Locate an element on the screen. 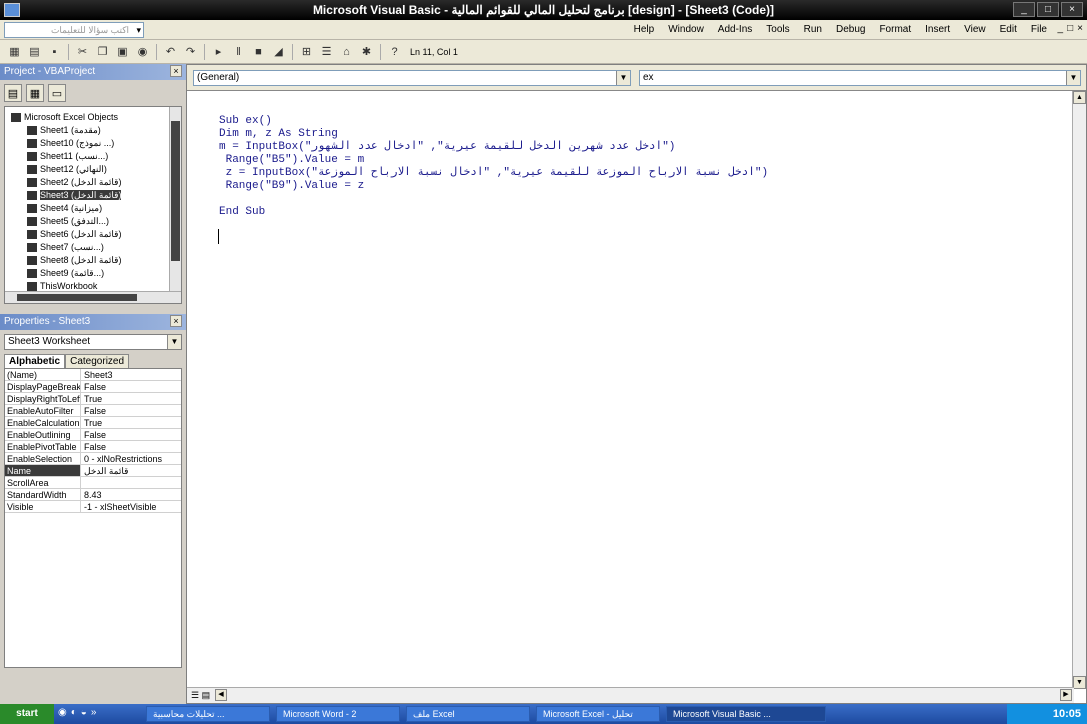  reset-icon: ■ is located at coordinates (258, 51).